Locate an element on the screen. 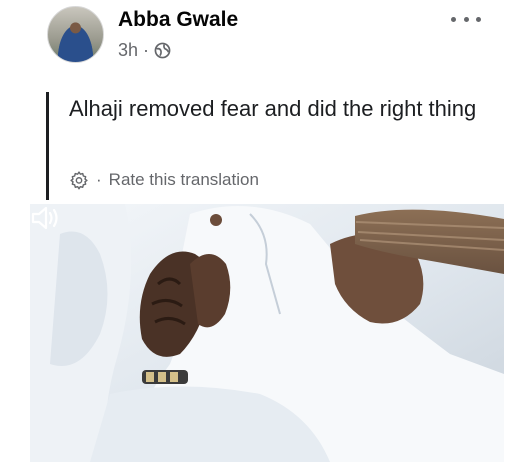  author-avatar is located at coordinates (75, 34).